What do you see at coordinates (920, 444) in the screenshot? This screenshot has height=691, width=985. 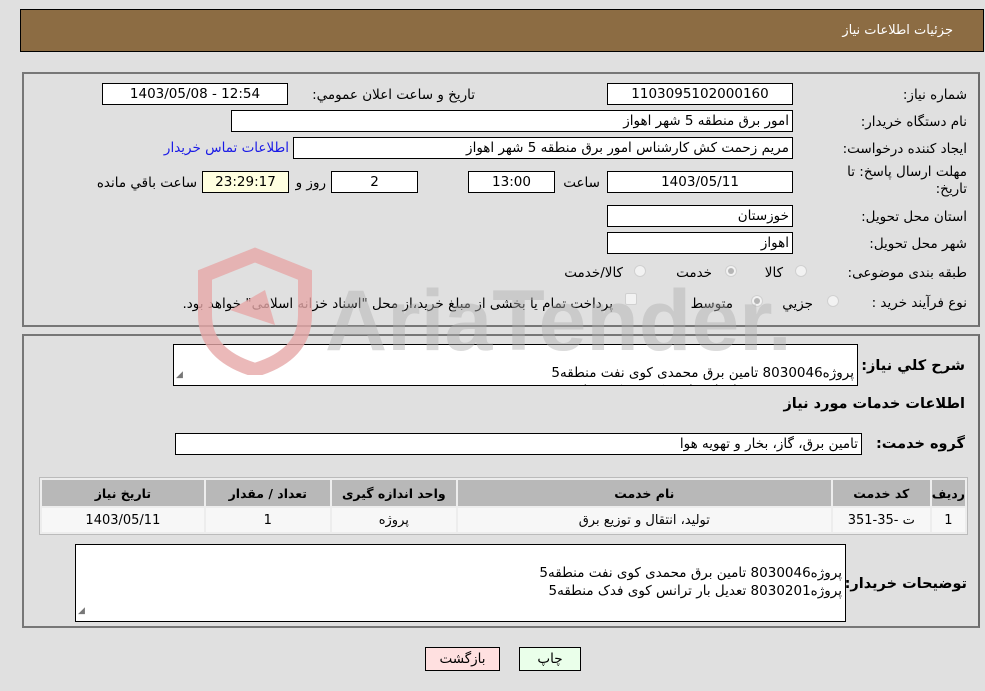 I see `service-group-label: گروه خدمت:` at bounding box center [920, 444].